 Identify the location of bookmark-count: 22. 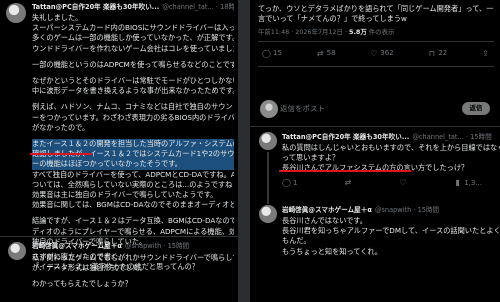
(443, 53).